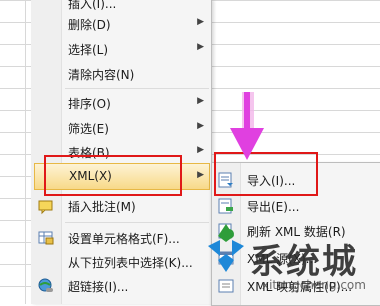 The width and height of the screenshot is (380, 306). I want to click on watermark-logo-icon, so click(226, 248).